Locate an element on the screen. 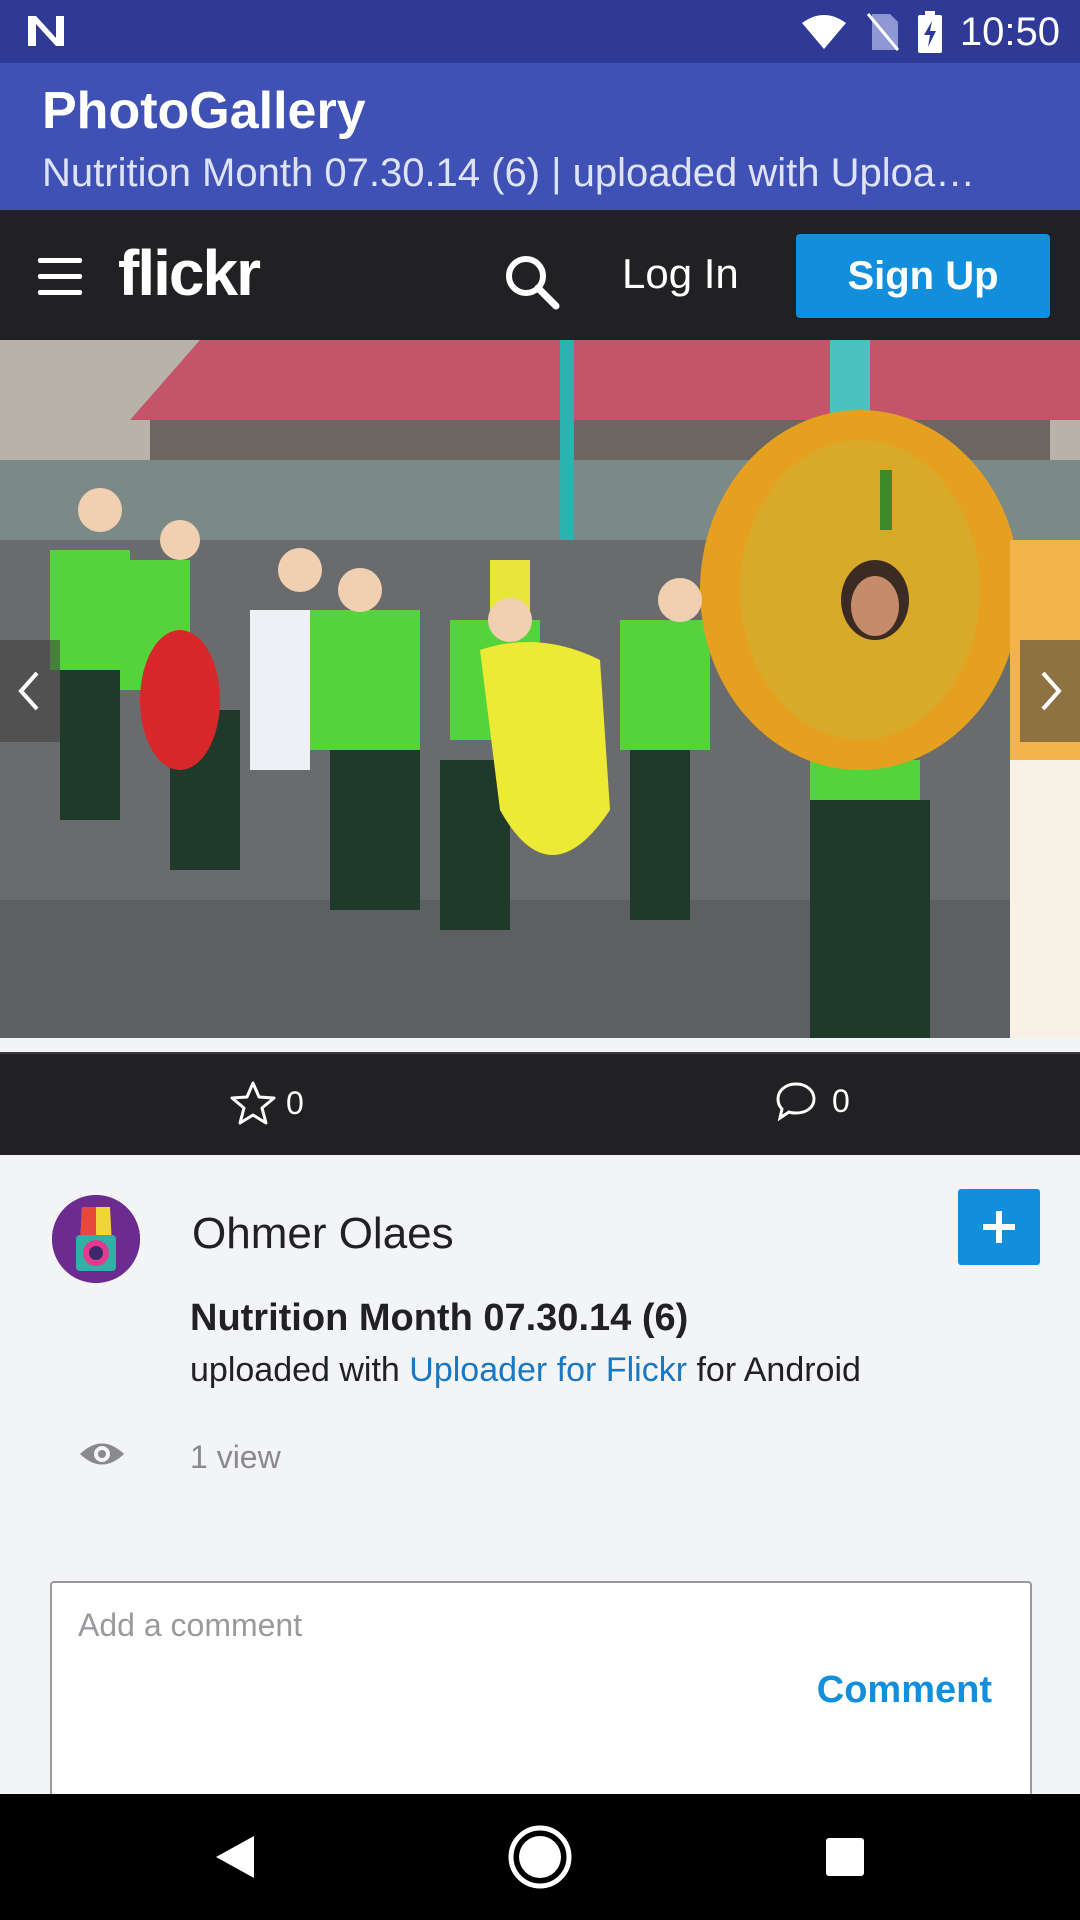  previous-photo-button is located at coordinates (30, 691).